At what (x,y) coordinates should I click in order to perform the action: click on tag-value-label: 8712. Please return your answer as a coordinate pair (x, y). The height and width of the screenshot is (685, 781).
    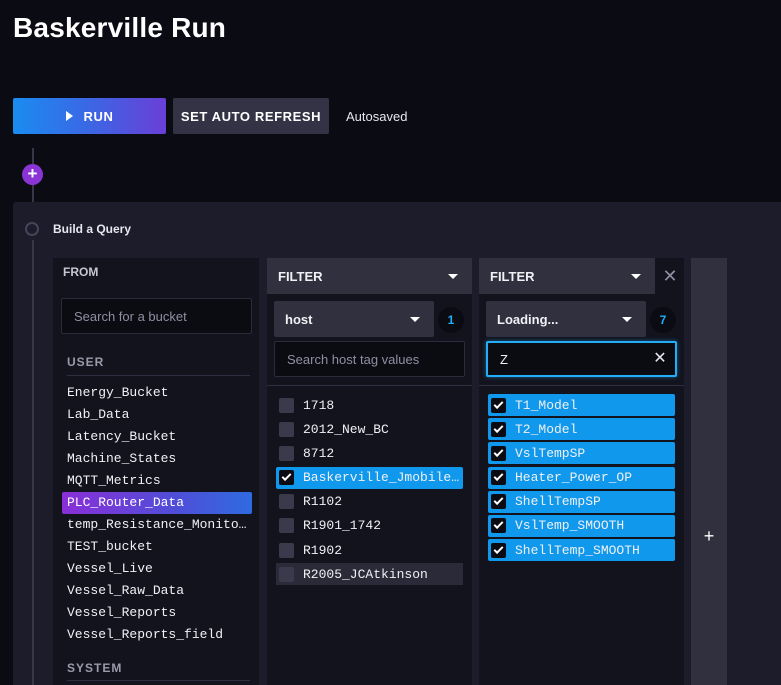
    Looking at the image, I should click on (319, 453).